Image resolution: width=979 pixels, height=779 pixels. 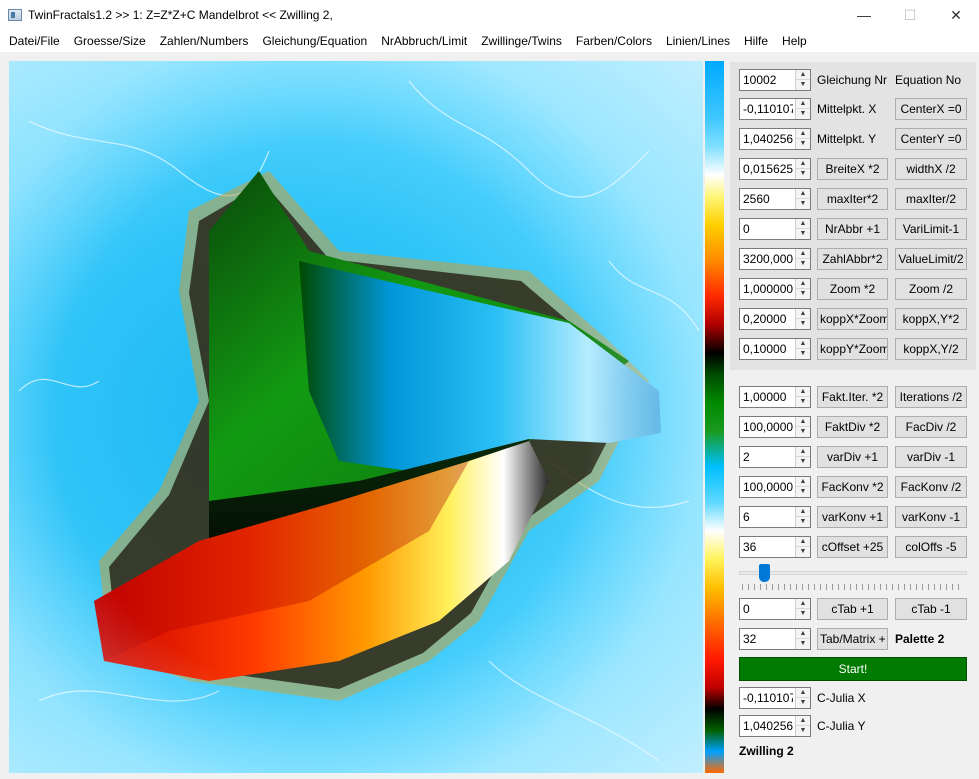 What do you see at coordinates (852, 547) in the screenshot?
I see `color-offset-plus-button: cOffset +25` at bounding box center [852, 547].